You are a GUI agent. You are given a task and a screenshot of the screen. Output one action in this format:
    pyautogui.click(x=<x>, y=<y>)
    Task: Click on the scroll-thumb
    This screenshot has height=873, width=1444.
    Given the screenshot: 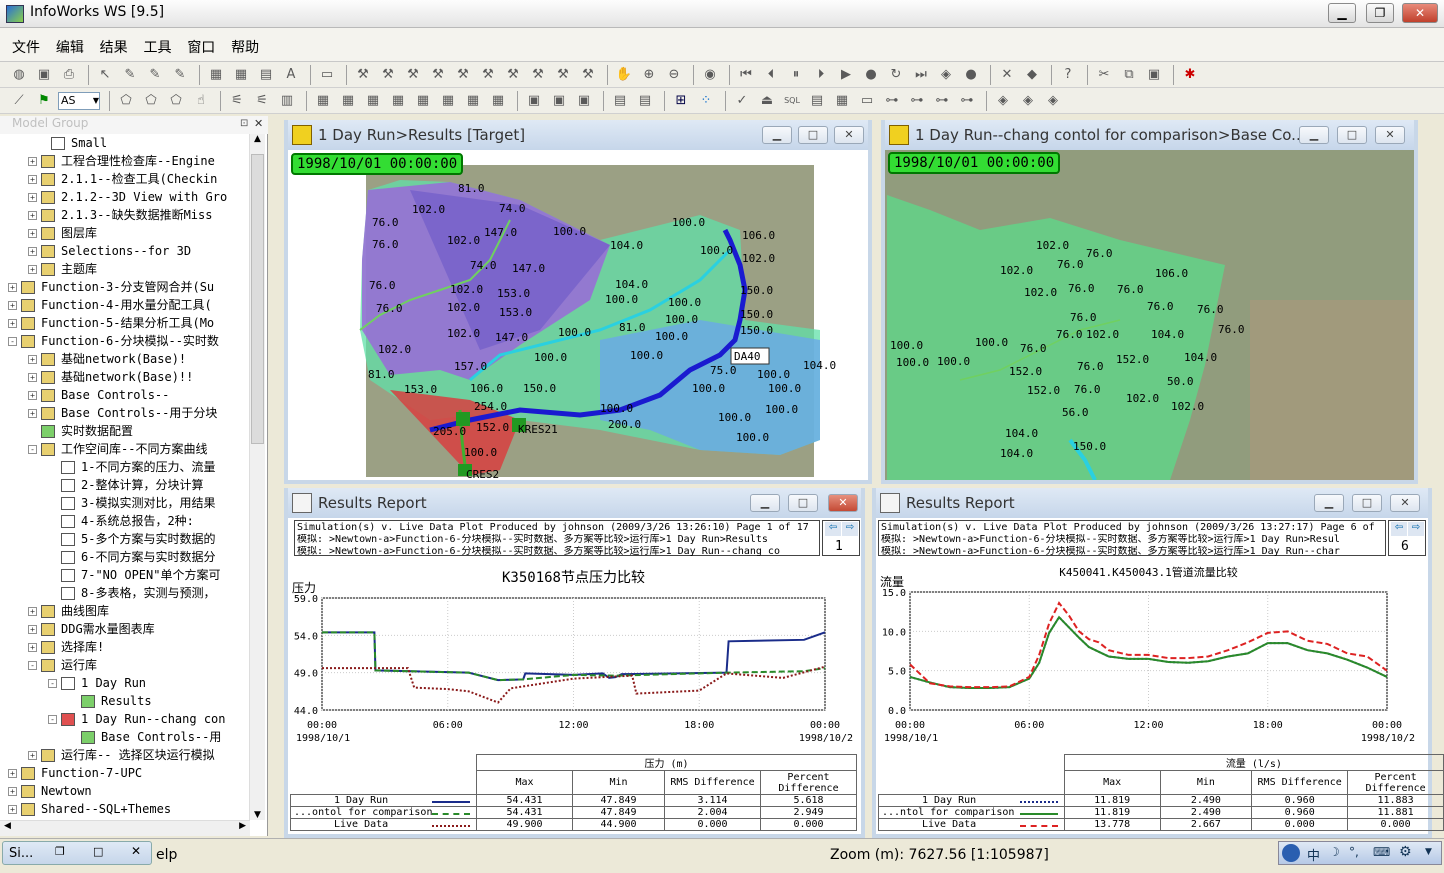 What is the action you would take?
    pyautogui.click(x=257, y=299)
    